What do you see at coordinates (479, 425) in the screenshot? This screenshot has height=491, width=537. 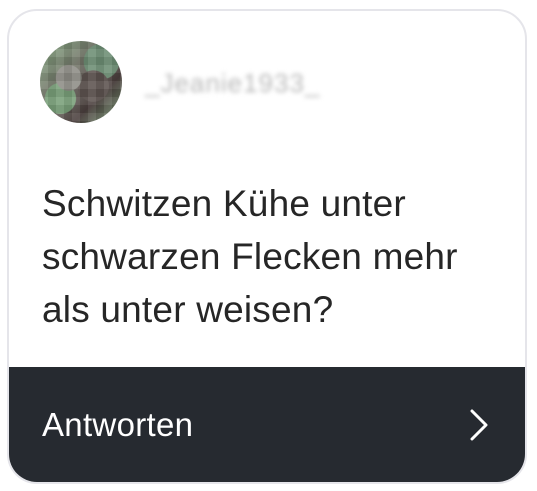 I see `chevron-right-icon` at bounding box center [479, 425].